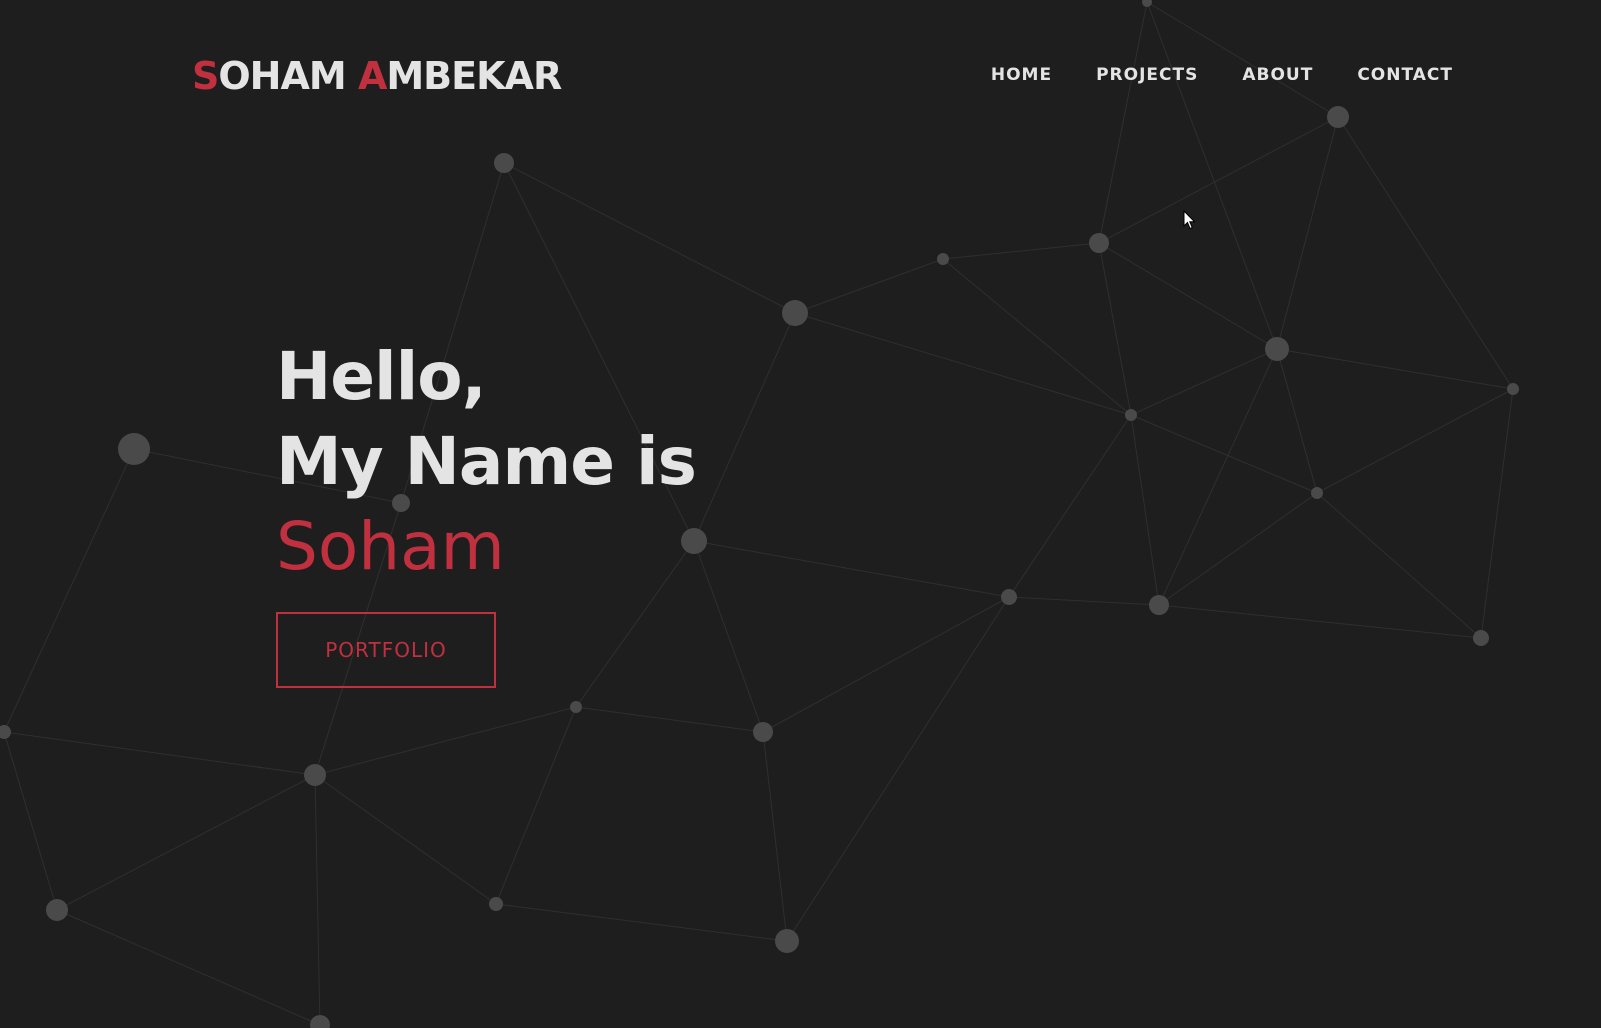 The height and width of the screenshot is (1028, 1601). I want to click on portfolio-button: PORTFOLIO, so click(386, 650).